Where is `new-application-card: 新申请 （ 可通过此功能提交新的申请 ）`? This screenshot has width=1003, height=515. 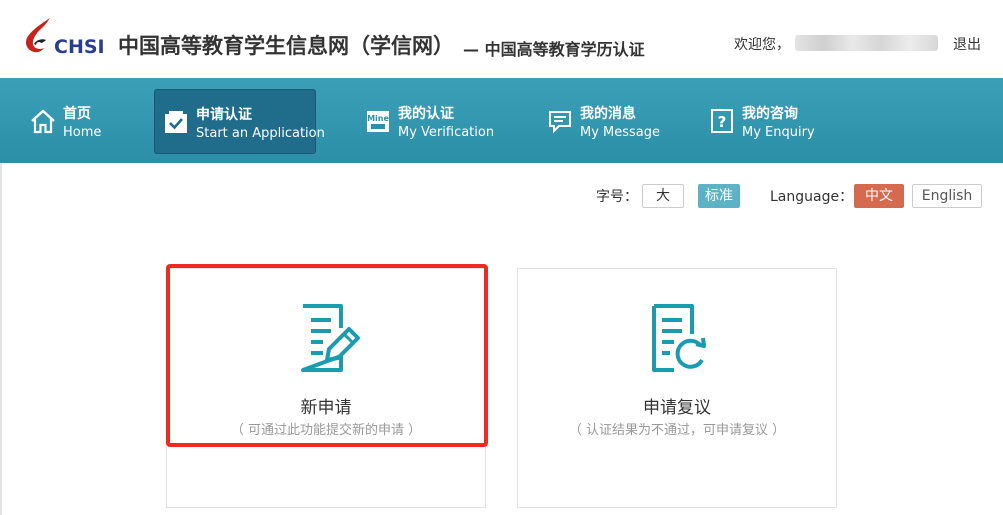 new-application-card: 新申请 （ 可通过此功能提交新的申请 ） is located at coordinates (326, 388).